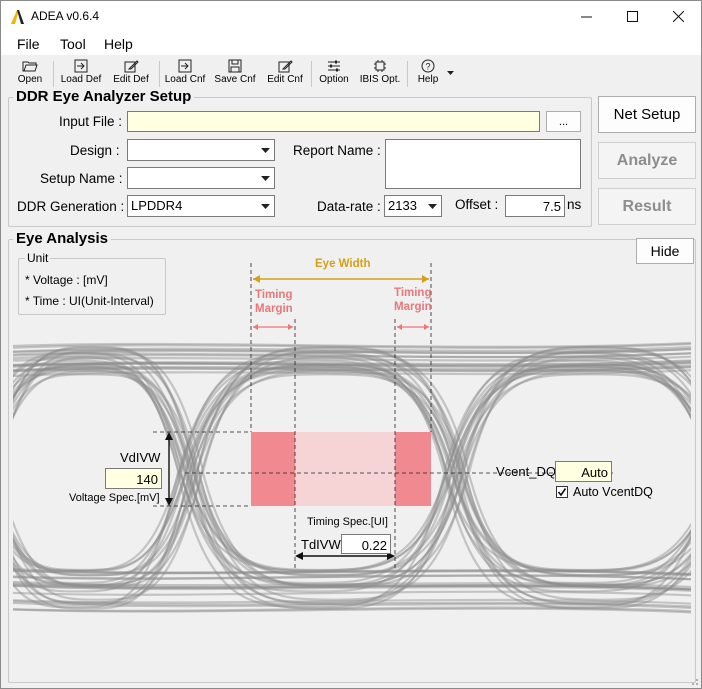 The height and width of the screenshot is (689, 702). What do you see at coordinates (273, 469) in the screenshot?
I see `left-timing-margin-block` at bounding box center [273, 469].